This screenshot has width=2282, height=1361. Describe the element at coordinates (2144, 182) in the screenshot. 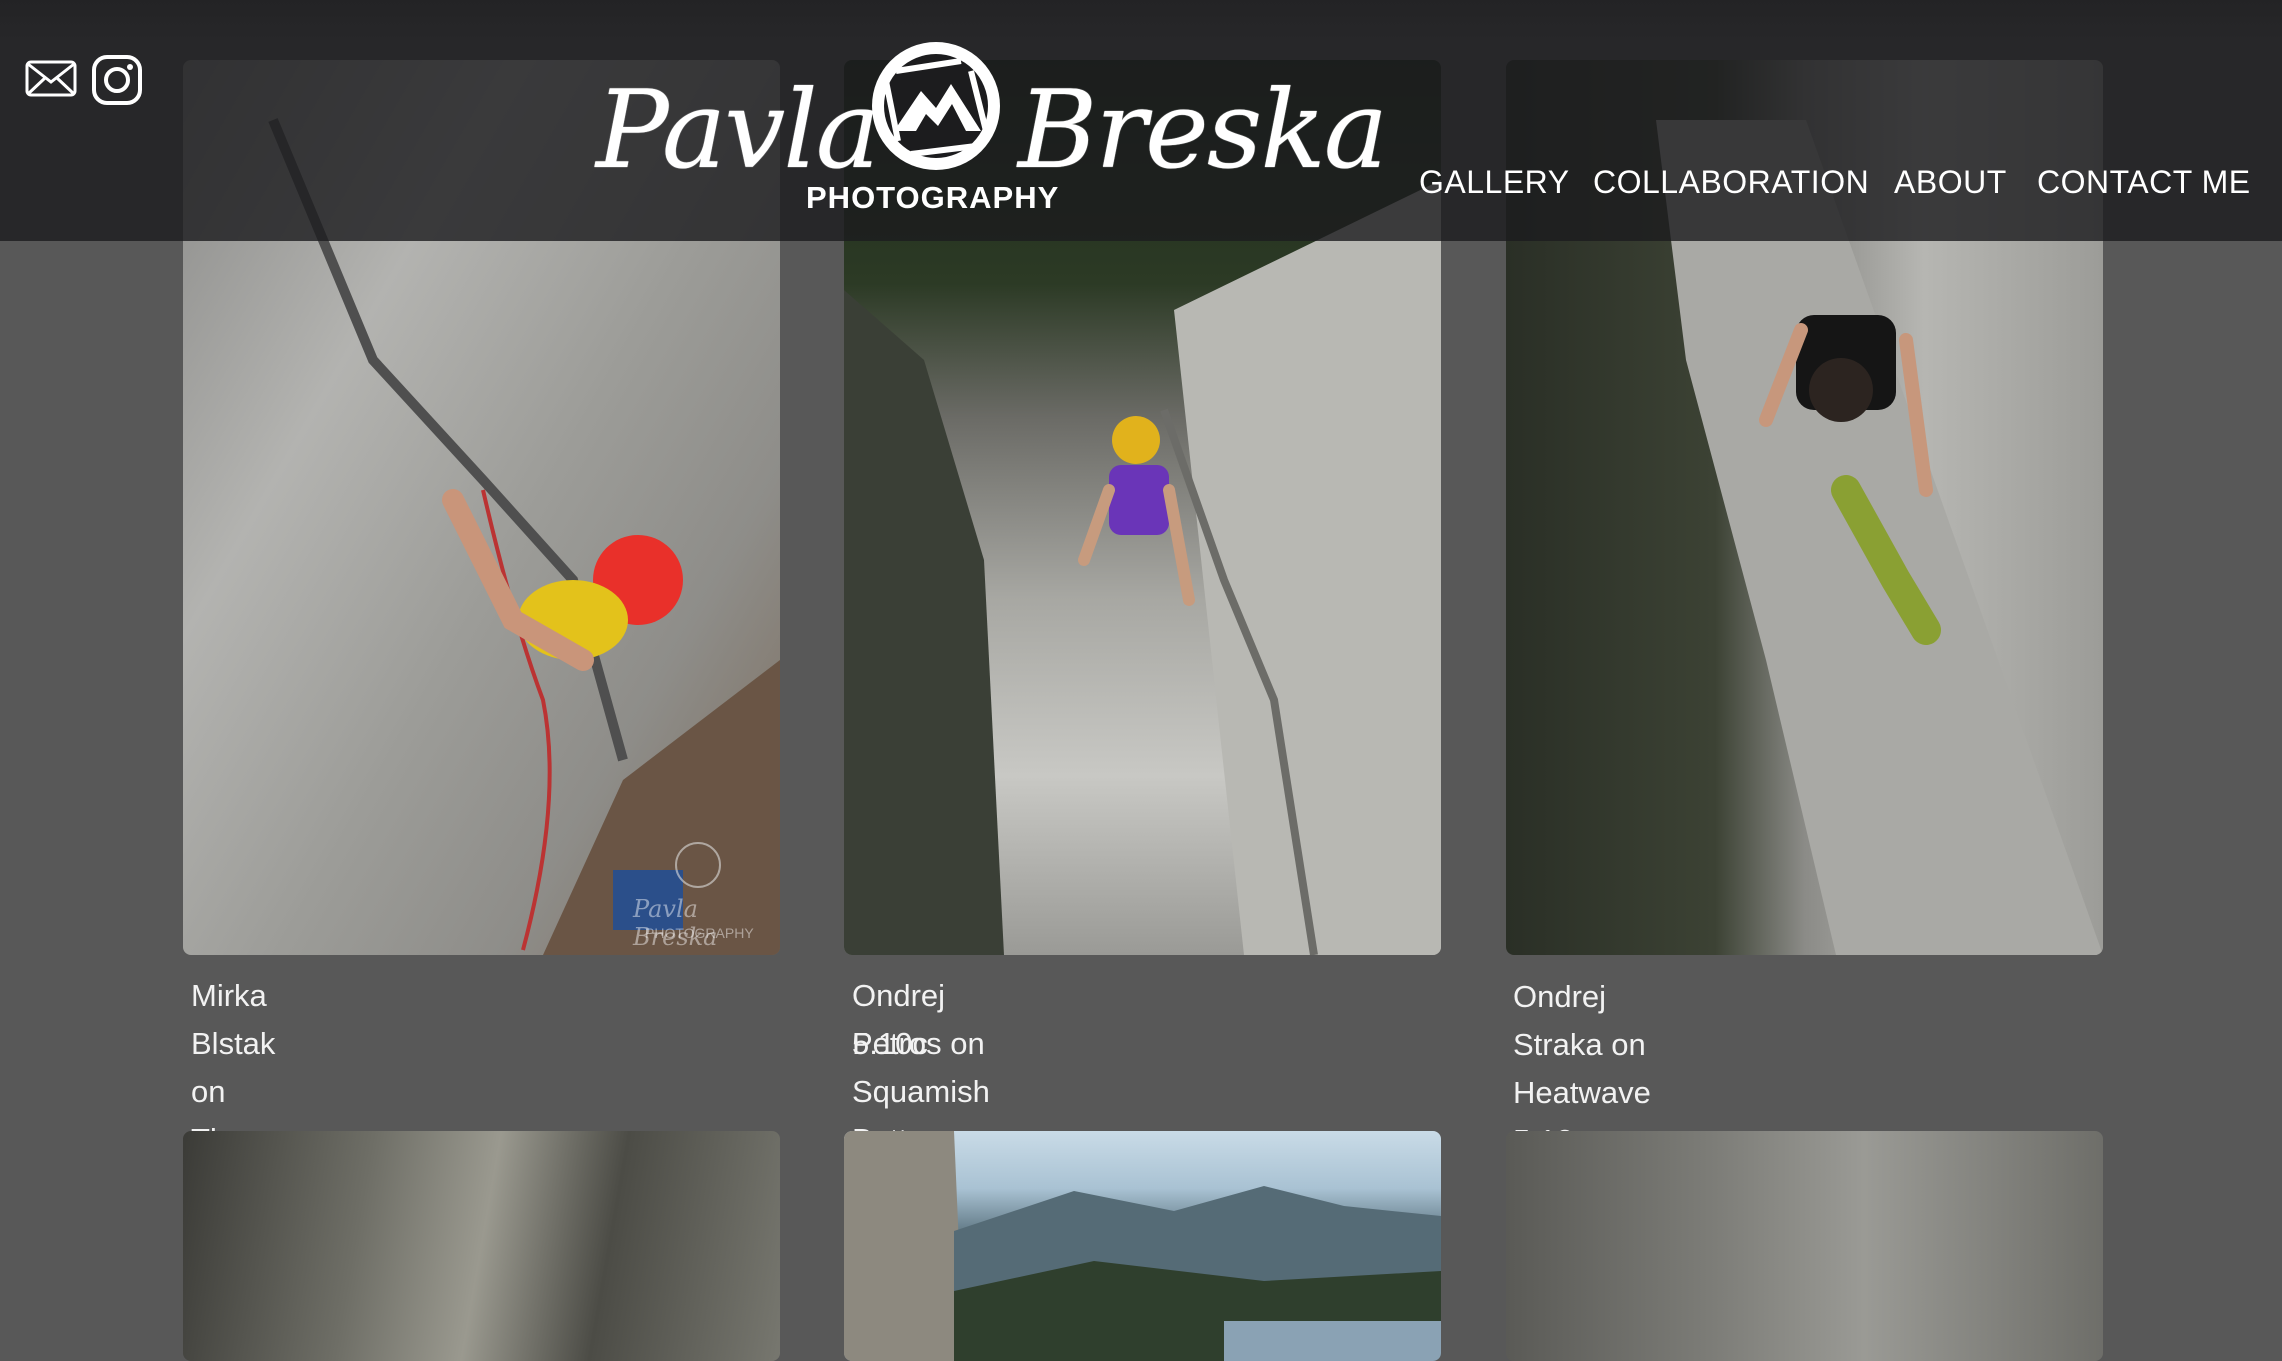

I see `nav-contact: CONTACT ME` at that location.